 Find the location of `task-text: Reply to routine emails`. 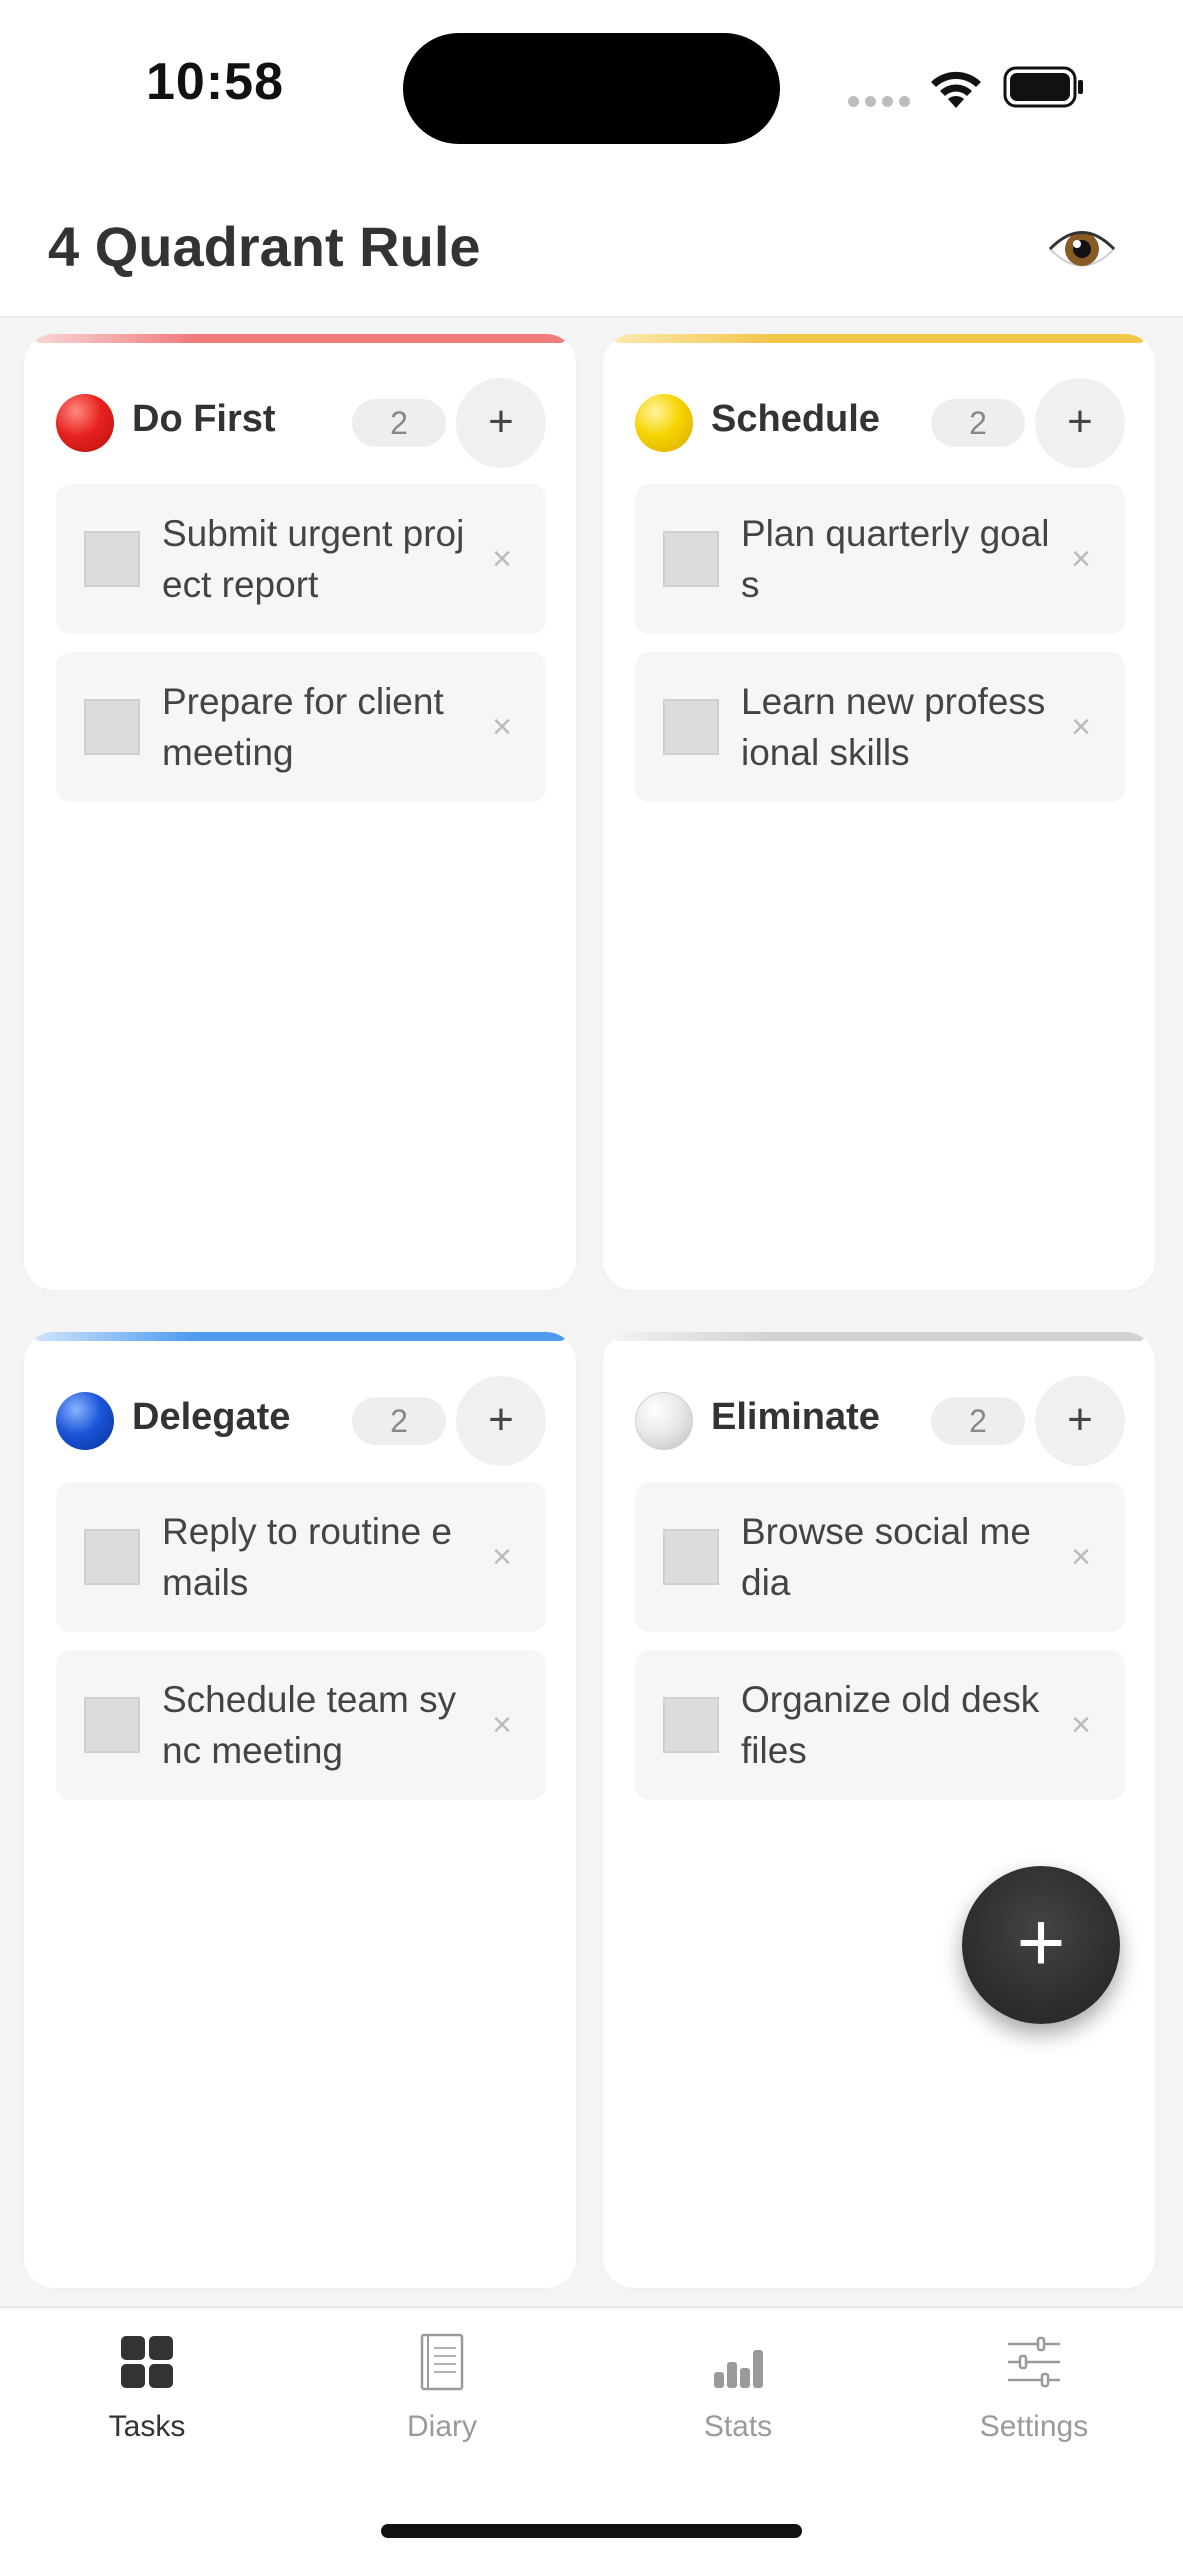

task-text: Reply to routine emails is located at coordinates (307, 1557).